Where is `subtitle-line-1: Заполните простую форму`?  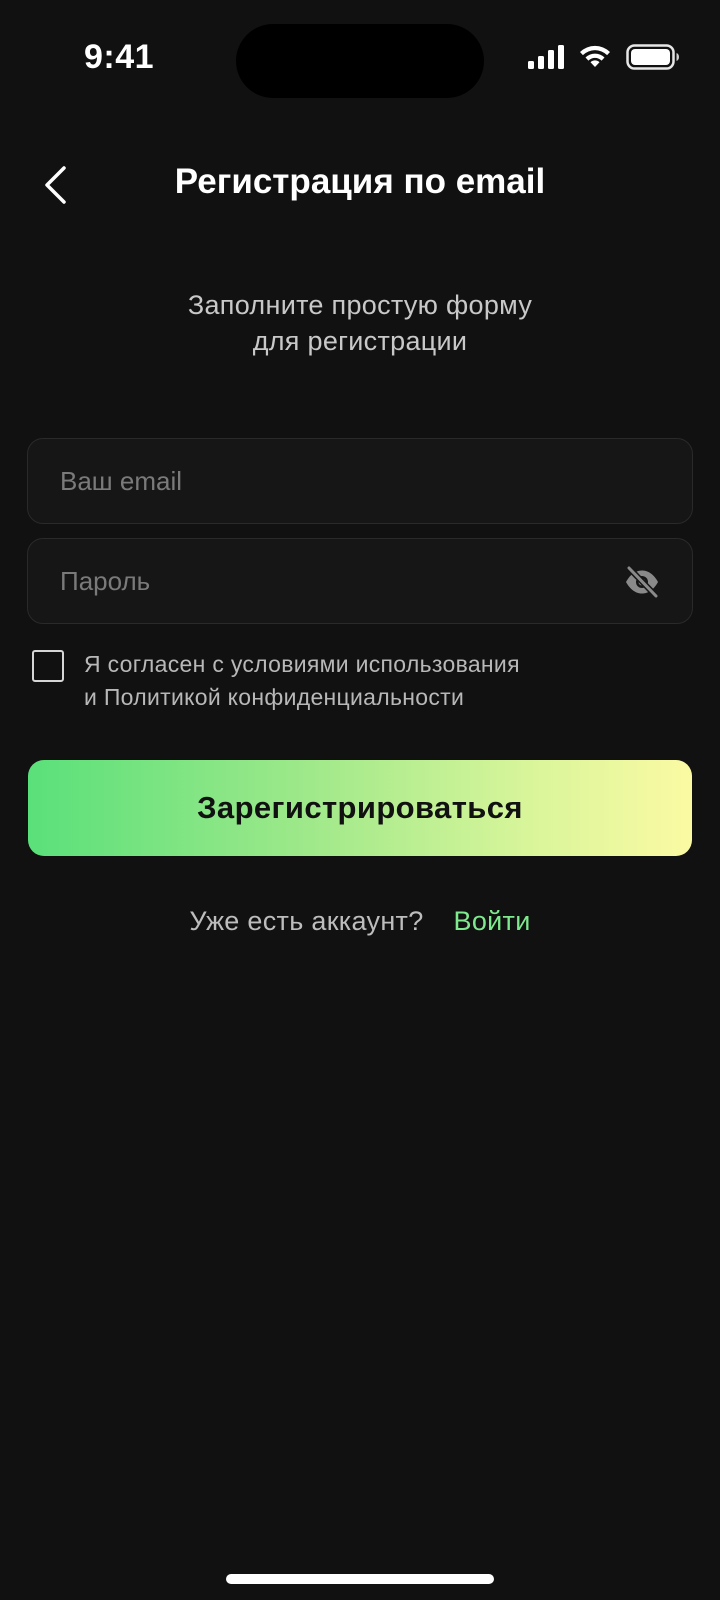
subtitle-line-1: Заполните простую форму is located at coordinates (360, 305).